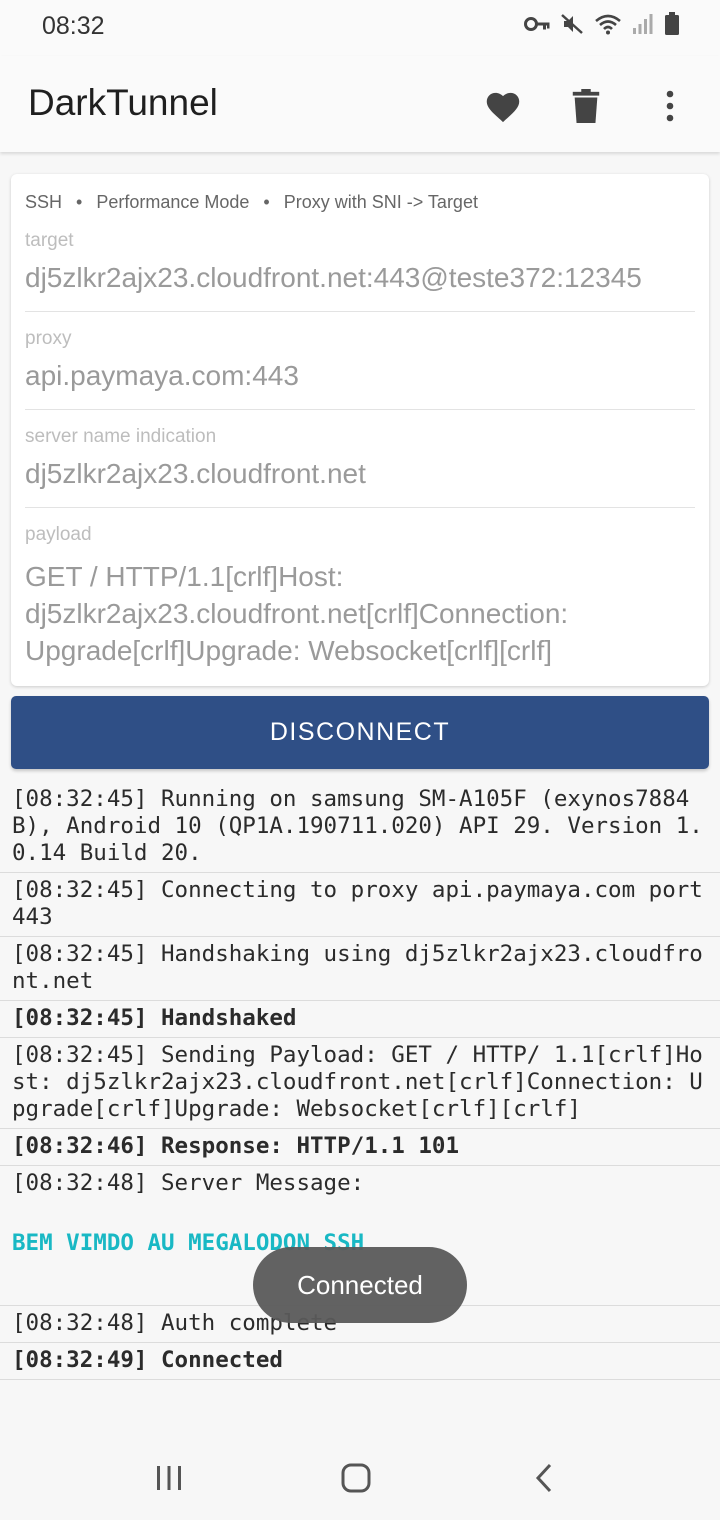 The width and height of the screenshot is (720, 1520). I want to click on sni-value: dj5zlkr2ajx23.cloudfront.net, so click(195, 473).